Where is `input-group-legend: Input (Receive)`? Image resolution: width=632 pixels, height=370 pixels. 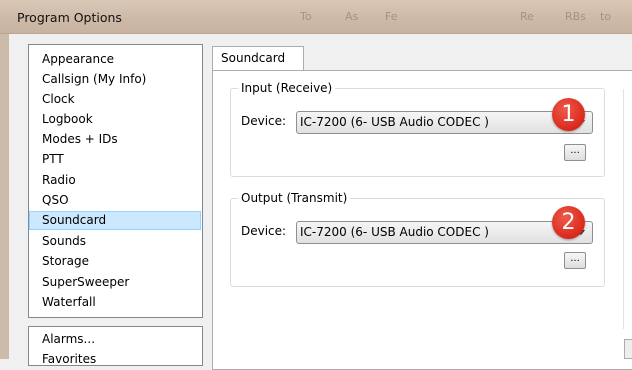 input-group-legend: Input (Receive) is located at coordinates (287, 88).